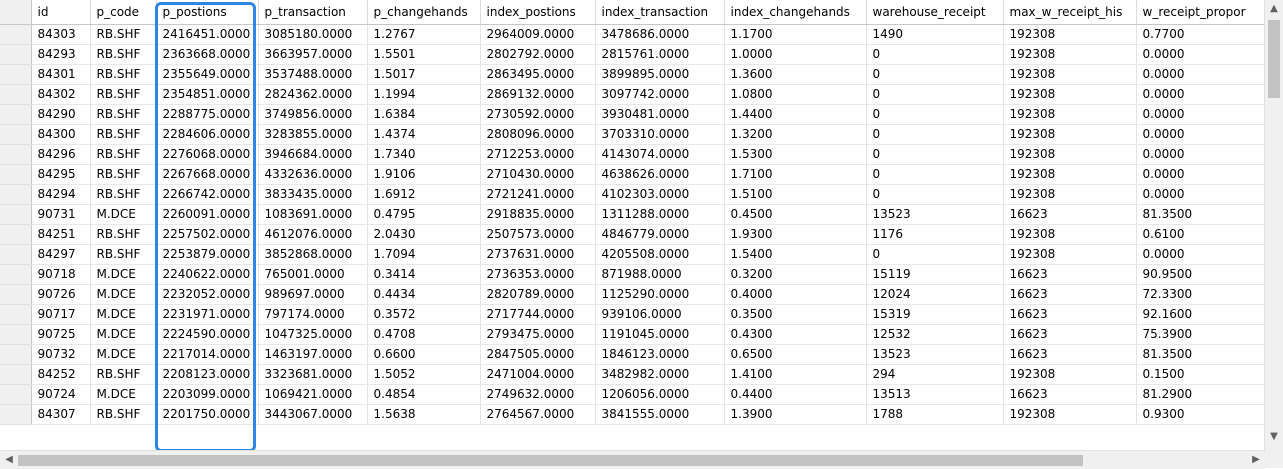 The height and width of the screenshot is (469, 1283). Describe the element at coordinates (313, 194) in the screenshot. I see `cell-p-transaction: 3833435.0000` at that location.